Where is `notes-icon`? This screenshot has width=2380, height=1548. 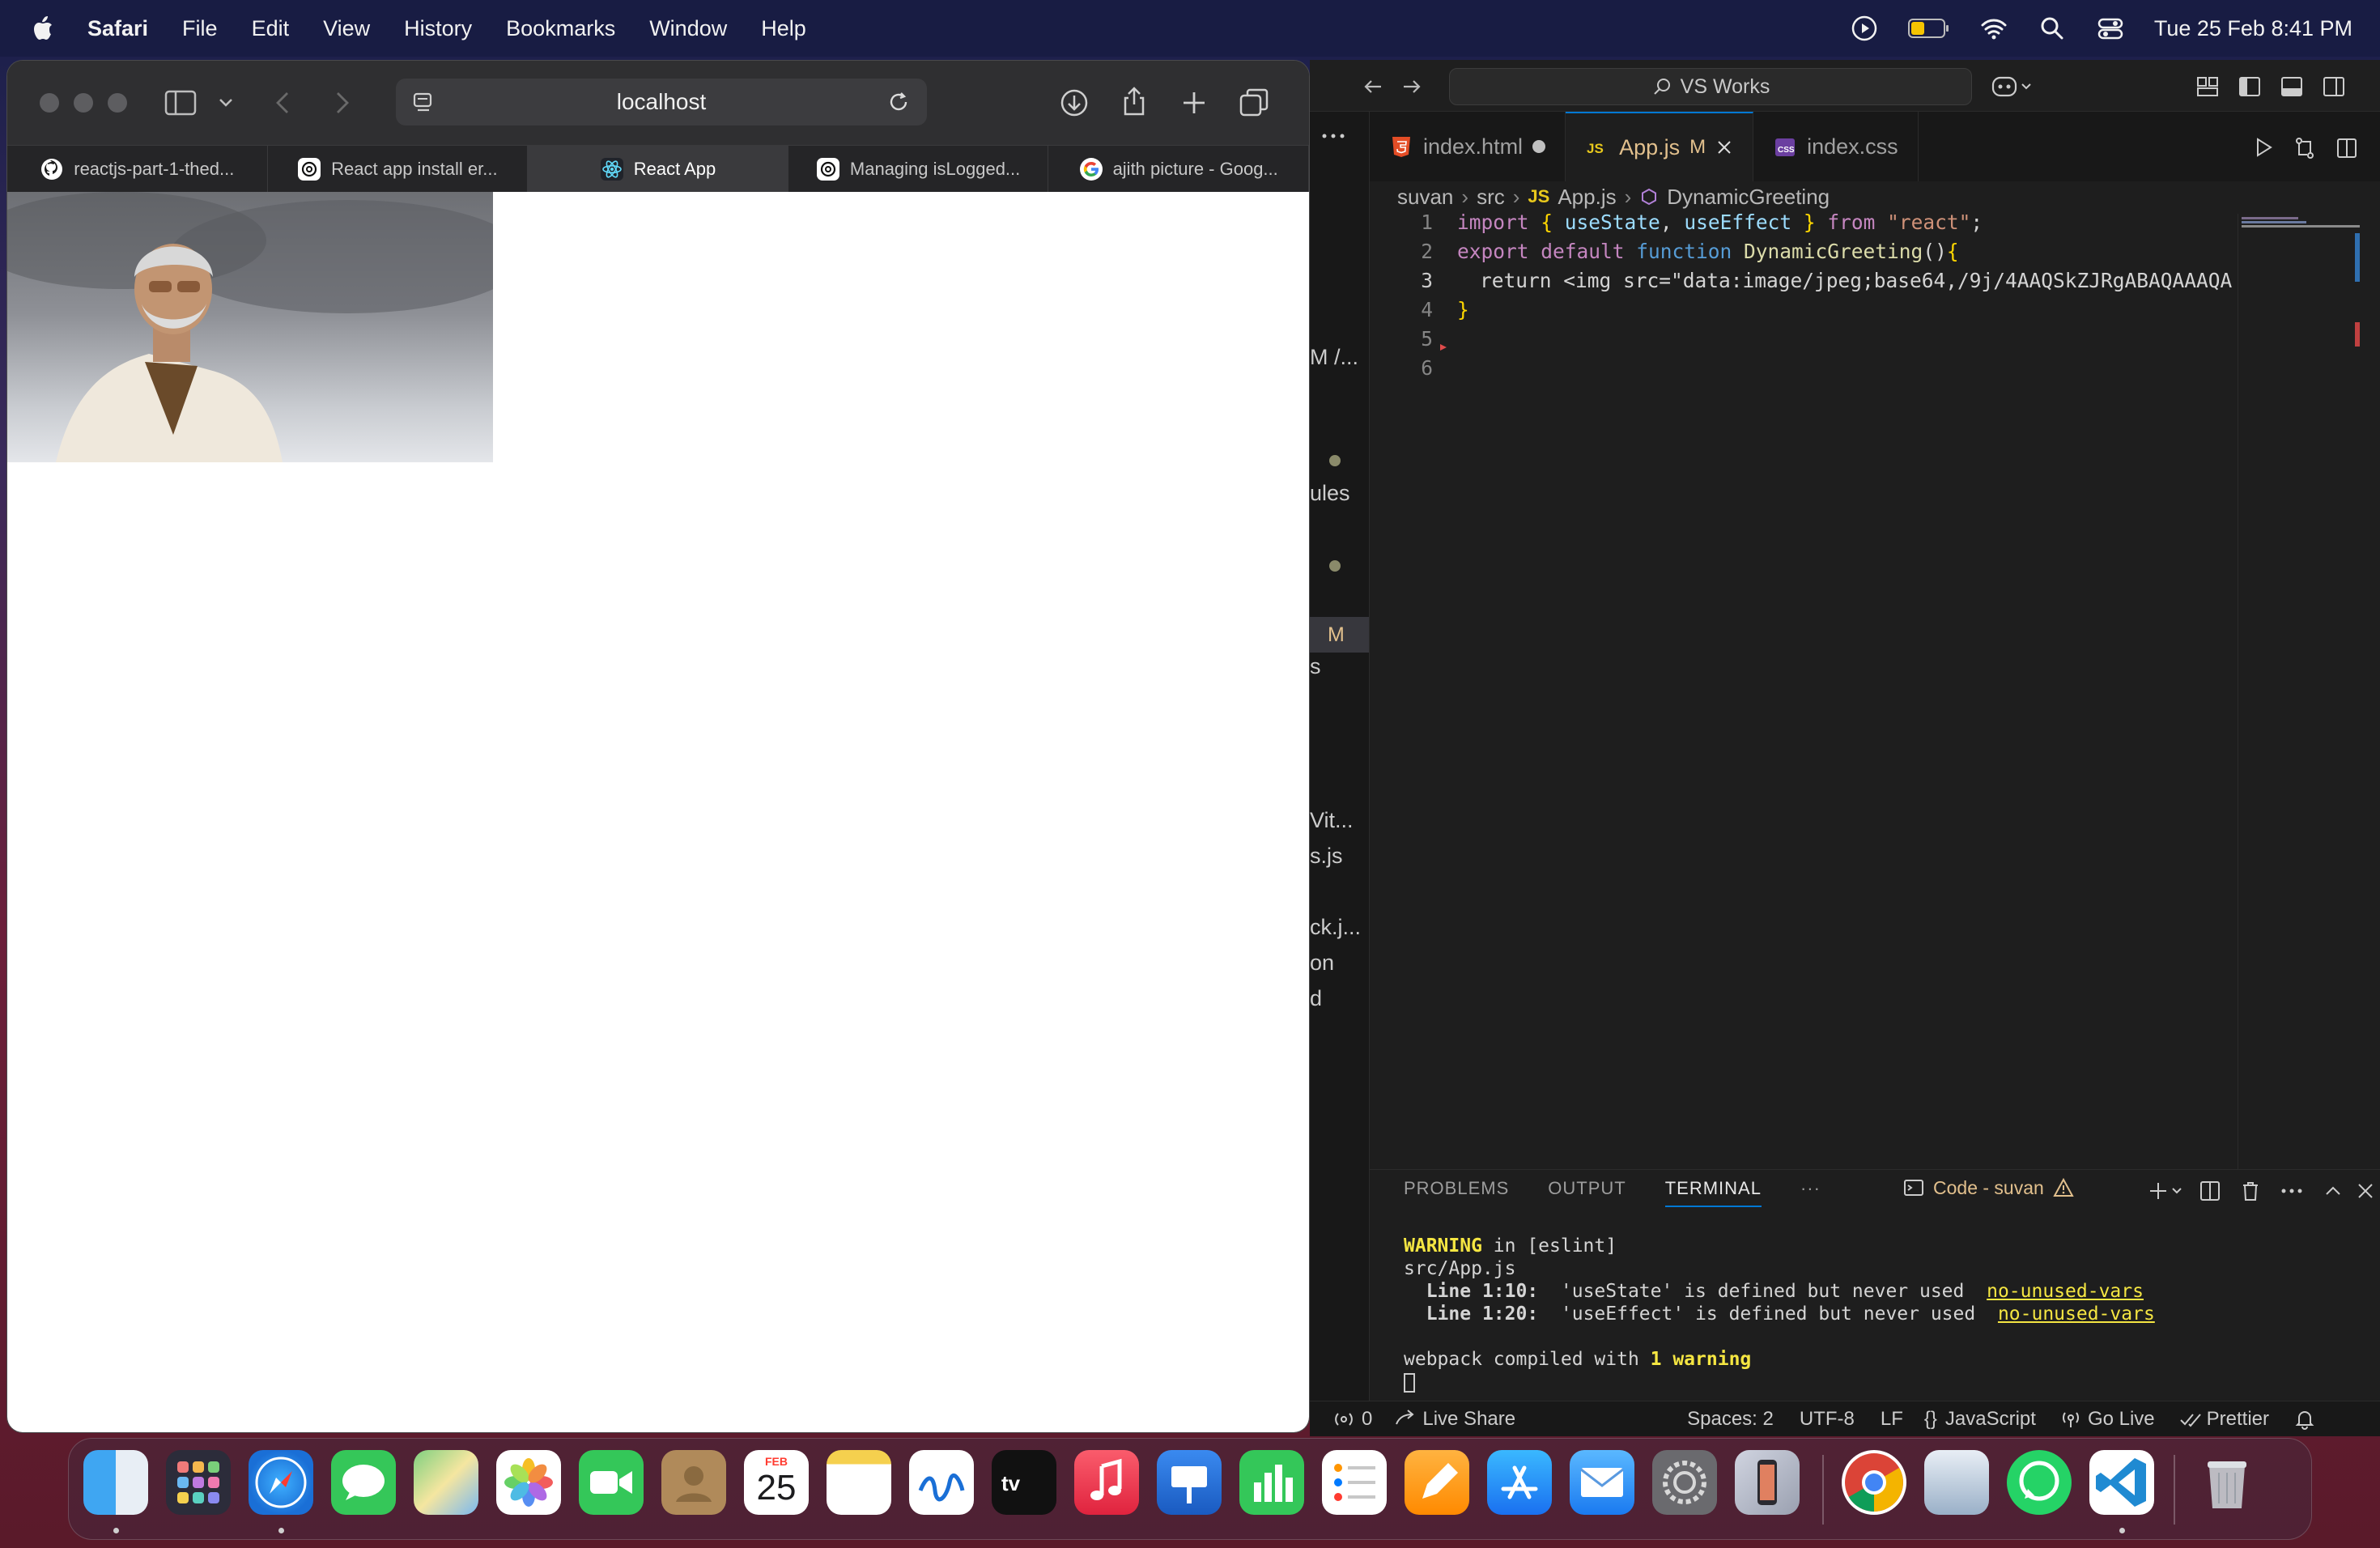 notes-icon is located at coordinates (859, 1482).